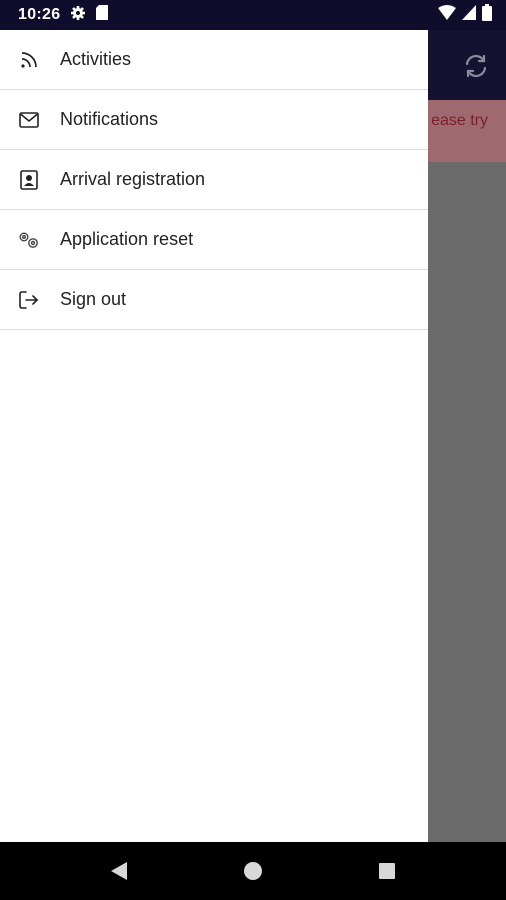 The height and width of the screenshot is (900, 506). What do you see at coordinates (133, 179) in the screenshot?
I see `menu-item-label: Arrival registration` at bounding box center [133, 179].